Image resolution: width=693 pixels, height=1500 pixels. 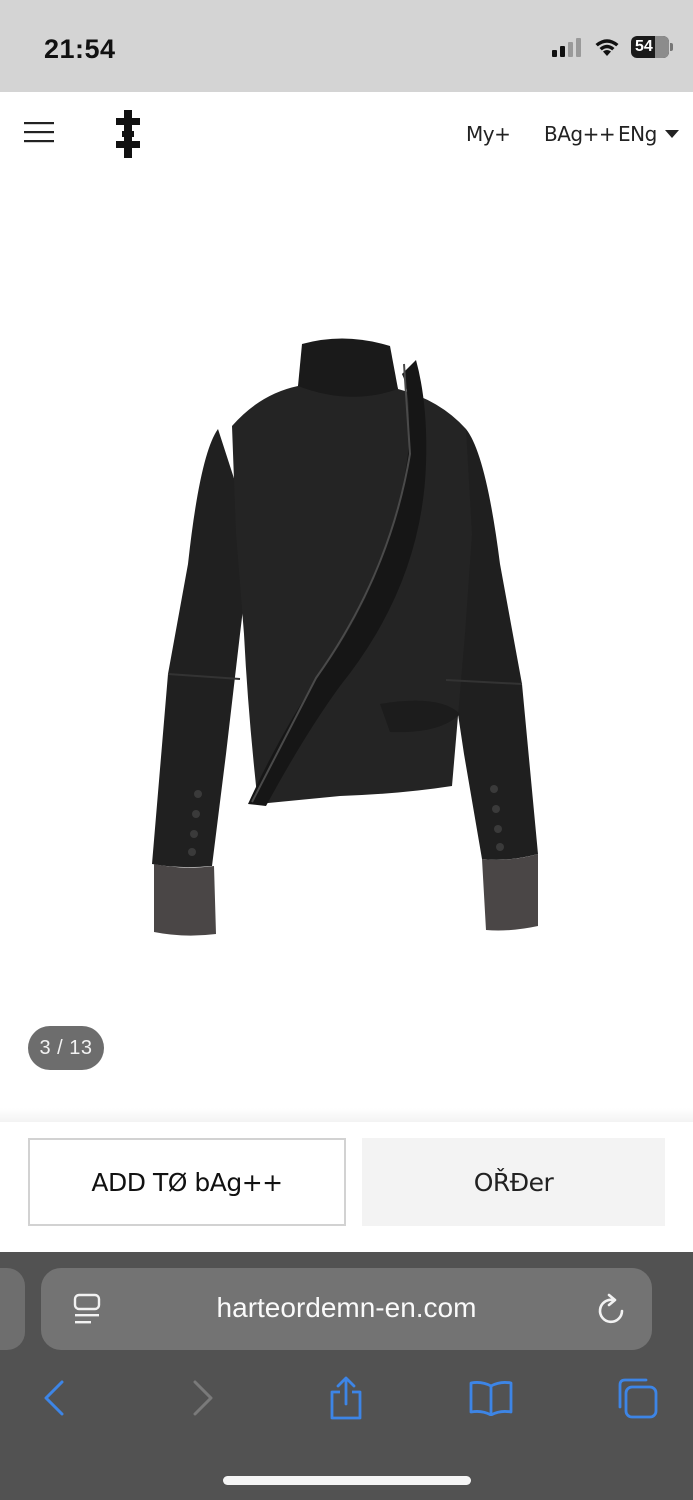 What do you see at coordinates (347, 1480) in the screenshot?
I see `home-indicator` at bounding box center [347, 1480].